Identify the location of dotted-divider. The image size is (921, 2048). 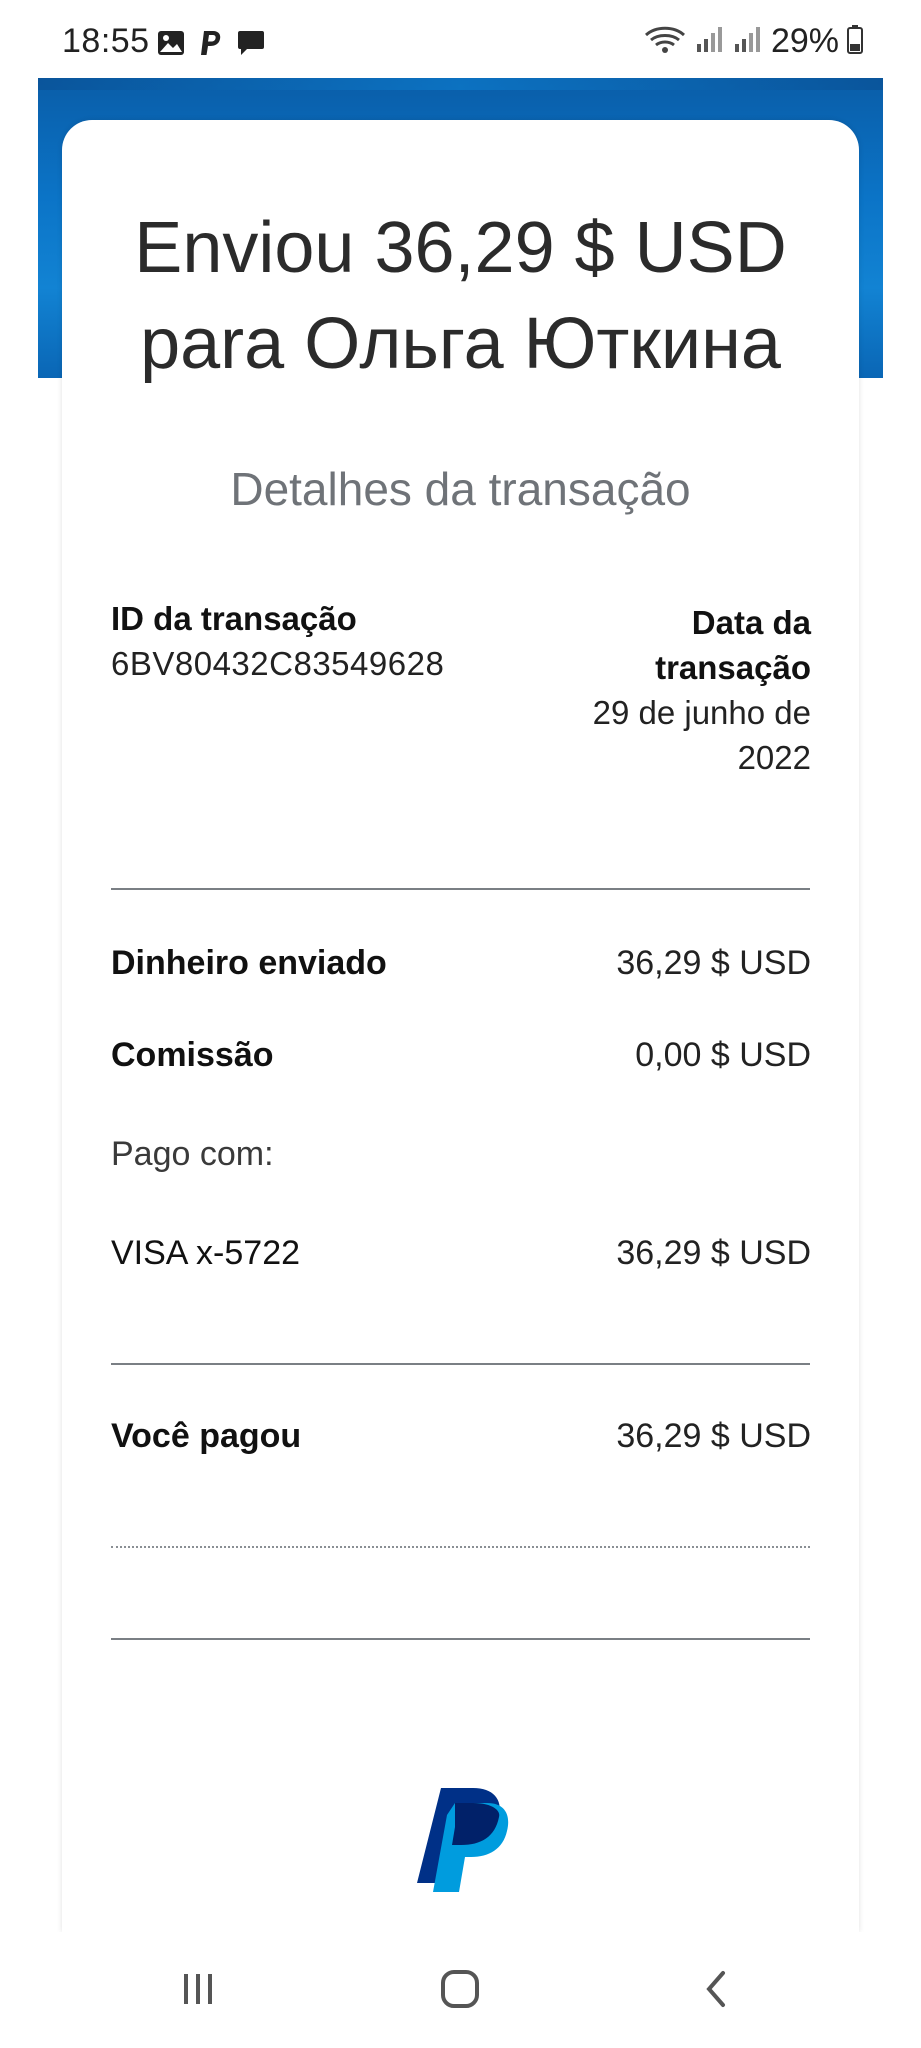
(460, 1547).